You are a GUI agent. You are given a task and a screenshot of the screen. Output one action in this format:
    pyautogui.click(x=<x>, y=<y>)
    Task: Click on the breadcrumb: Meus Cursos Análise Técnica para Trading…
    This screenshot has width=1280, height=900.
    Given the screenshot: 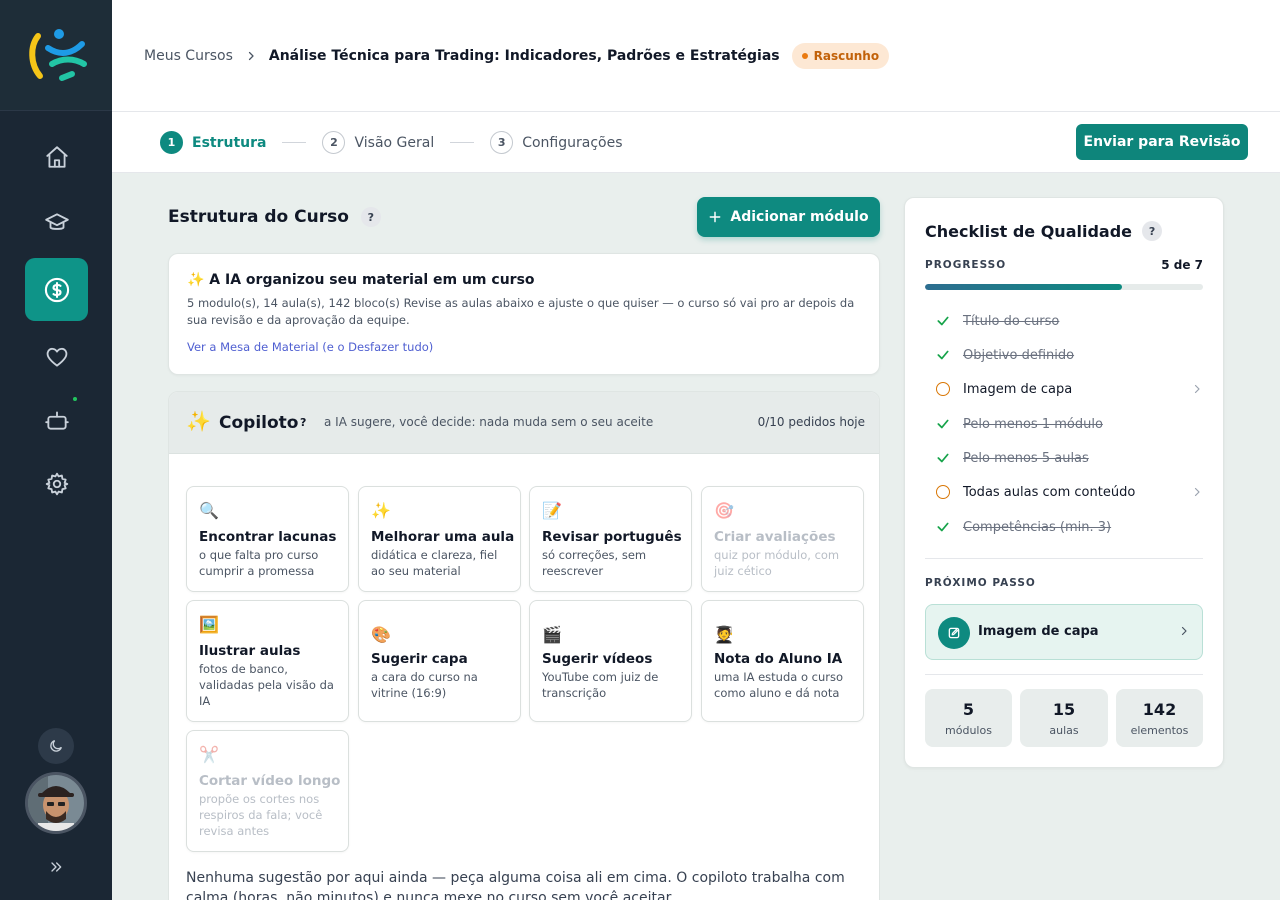 What is the action you would take?
    pyautogui.click(x=517, y=56)
    